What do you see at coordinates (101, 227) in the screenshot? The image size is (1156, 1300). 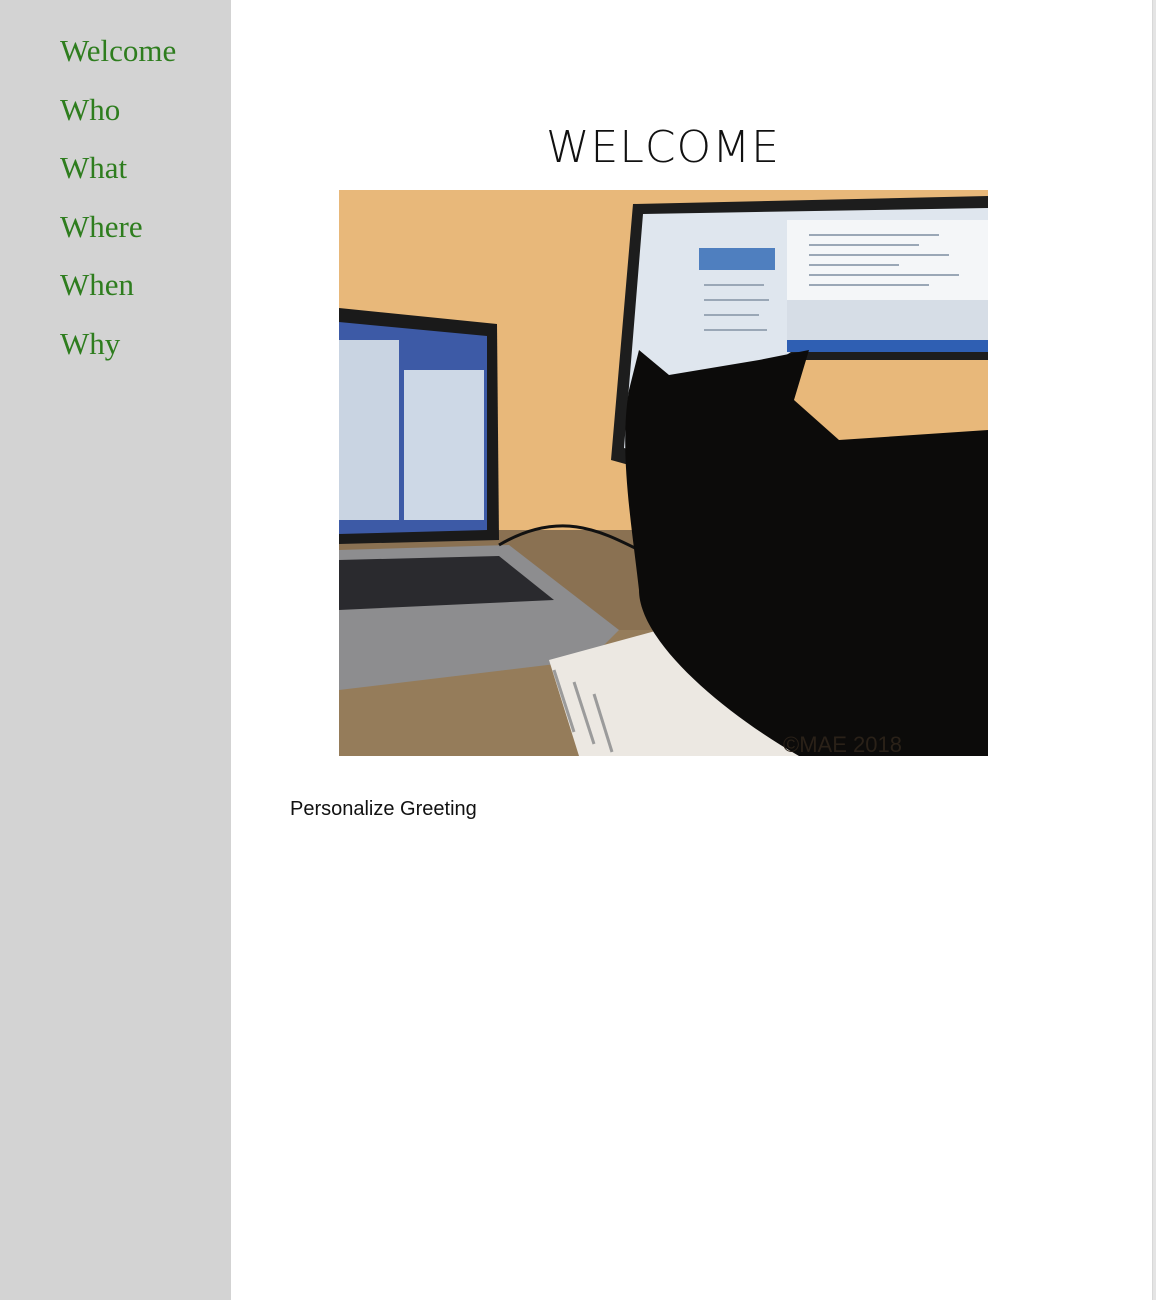 I see `nav-link-where: Where` at bounding box center [101, 227].